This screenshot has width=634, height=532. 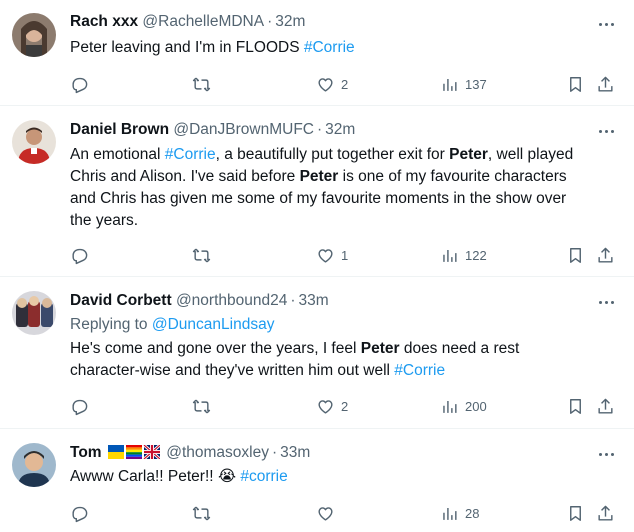 What do you see at coordinates (117, 154) in the screenshot?
I see `tweet-text-part: An emotional` at bounding box center [117, 154].